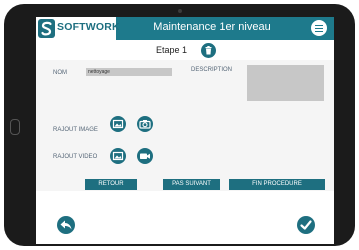  Describe the element at coordinates (277, 184) in the screenshot. I see `fin-procedure-button: FIN PROCEDURE` at that location.